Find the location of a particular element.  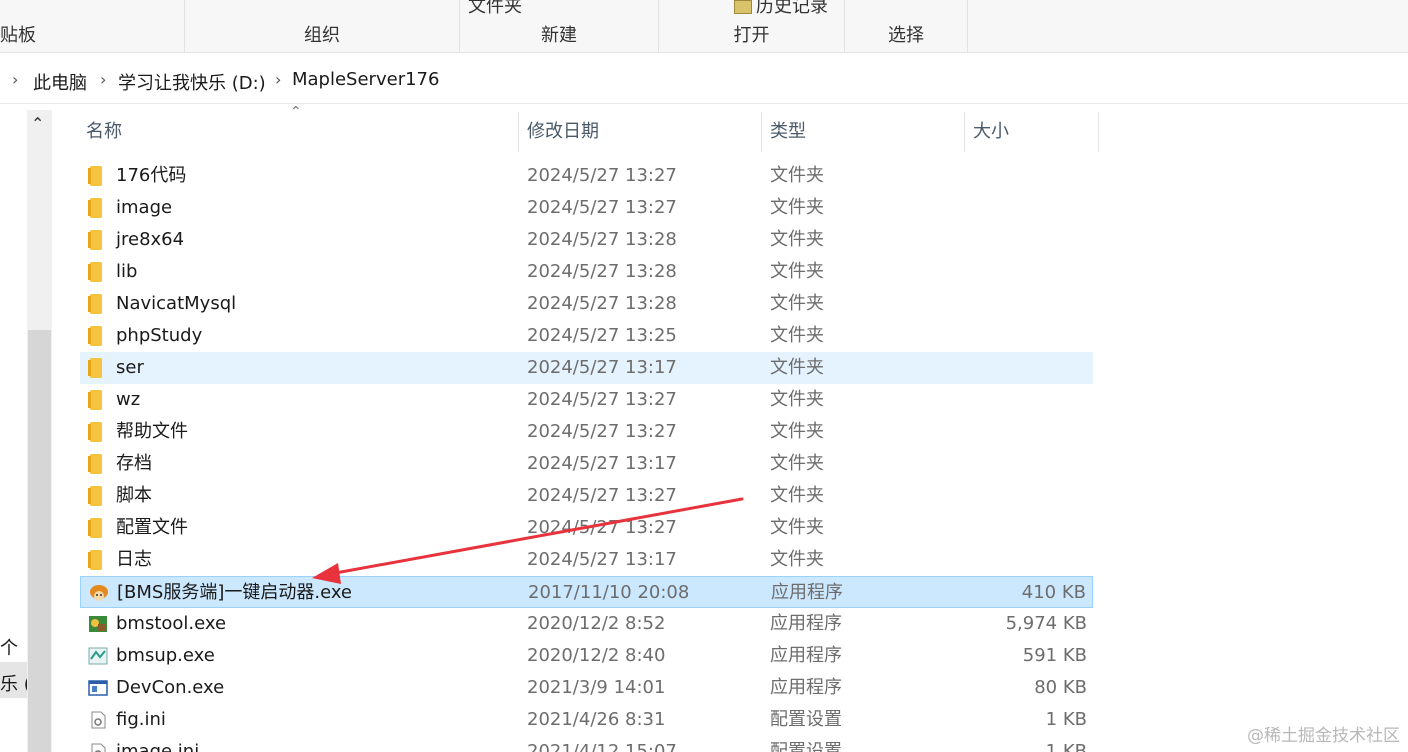

file-row: bmstool.exe 2020/12/2 8:52 应用程序 5,974 KB is located at coordinates (586, 624).